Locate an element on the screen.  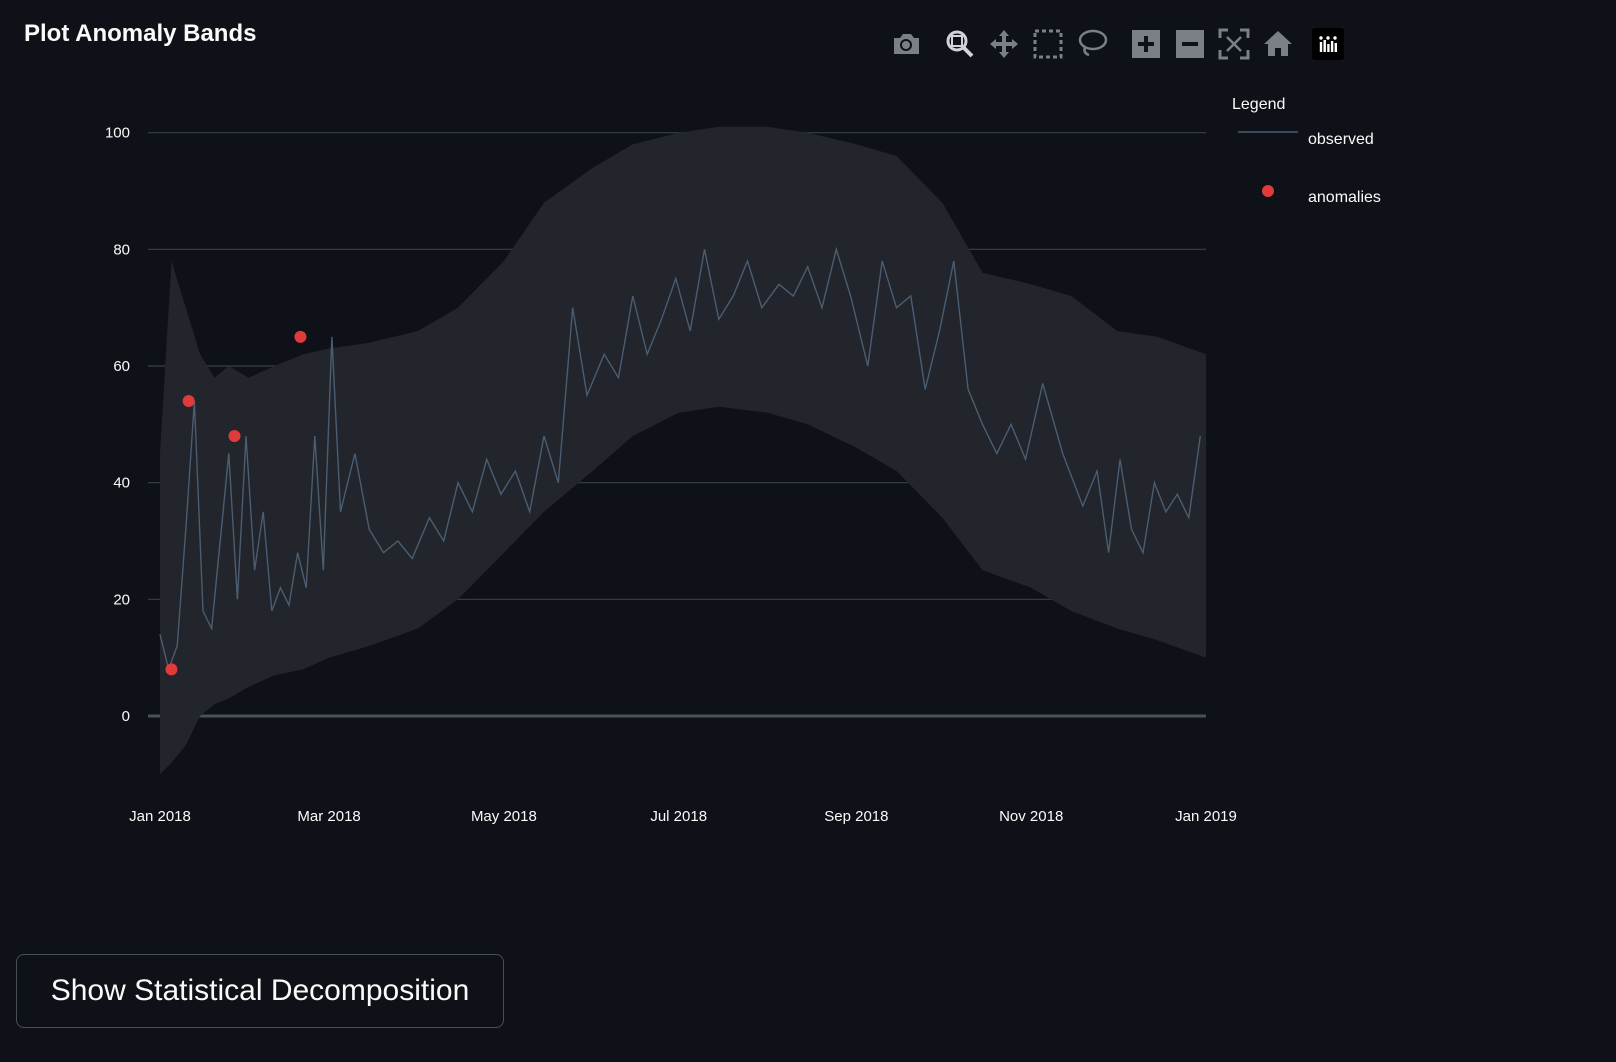
legend-anomalies-swatch is located at coordinates (1268, 191).